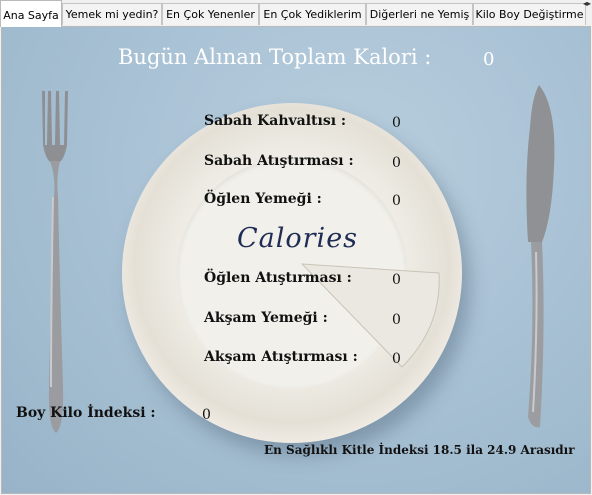 The image size is (592, 495). What do you see at coordinates (210, 14) in the screenshot?
I see `tab-en-cok-yenenler: En Çok Yenenler` at bounding box center [210, 14].